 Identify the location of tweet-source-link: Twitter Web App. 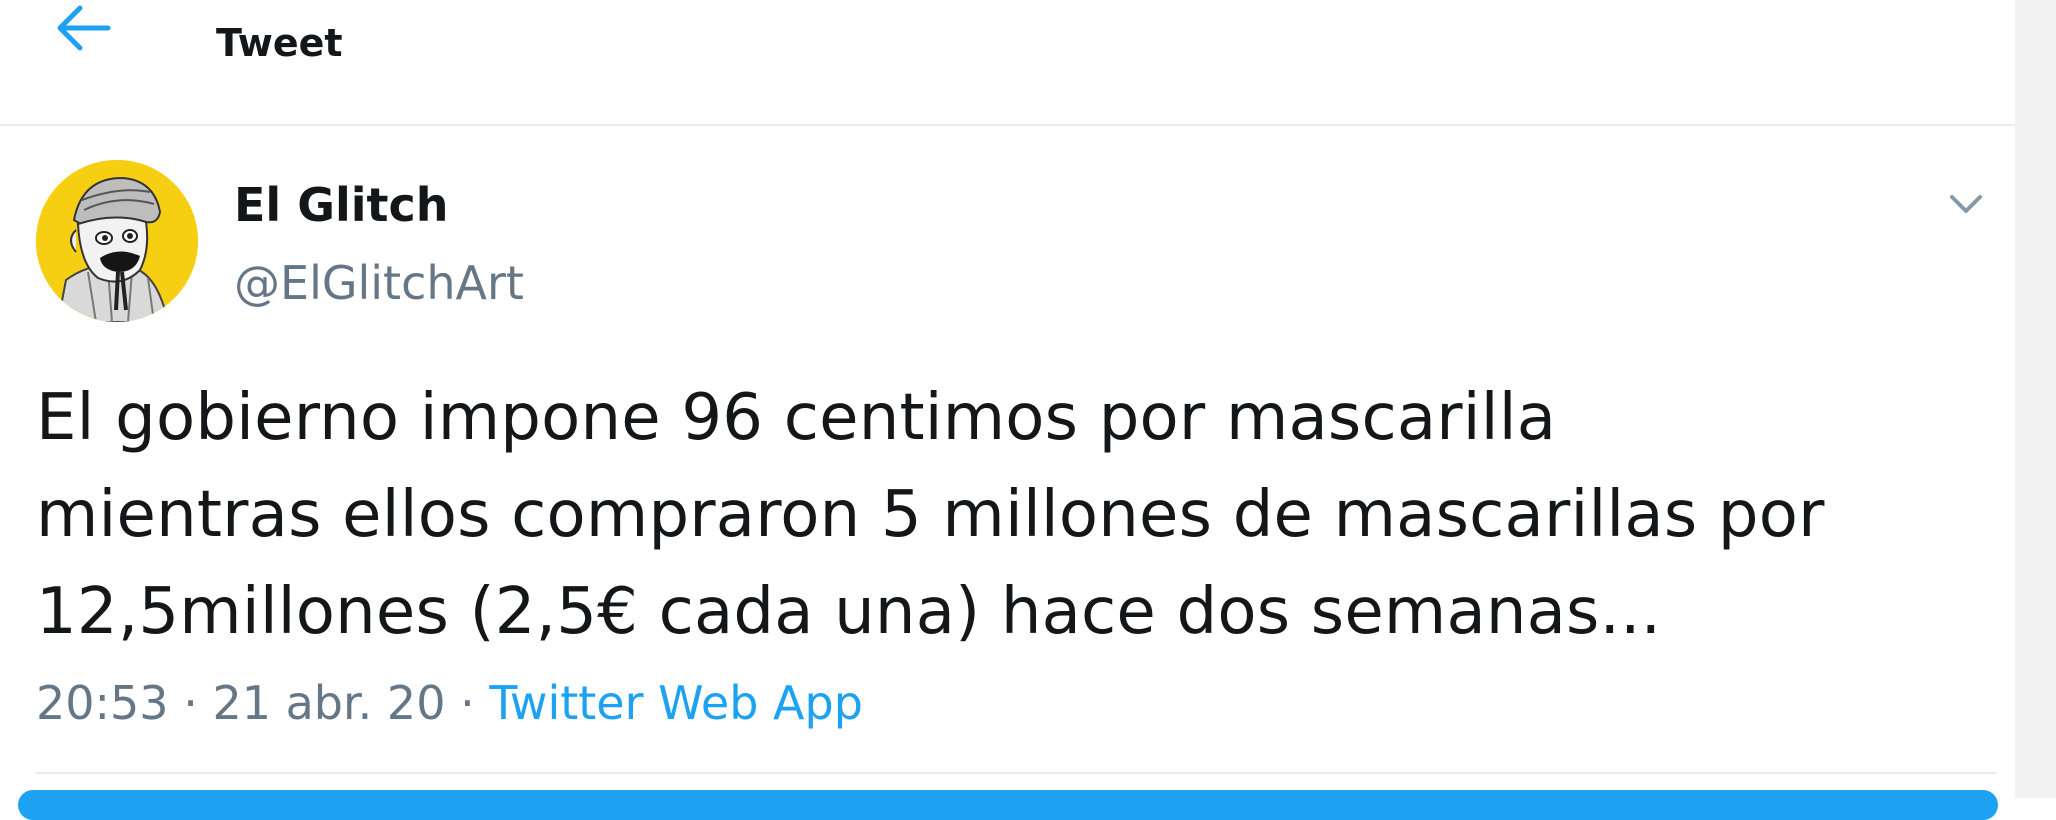
(676, 703).